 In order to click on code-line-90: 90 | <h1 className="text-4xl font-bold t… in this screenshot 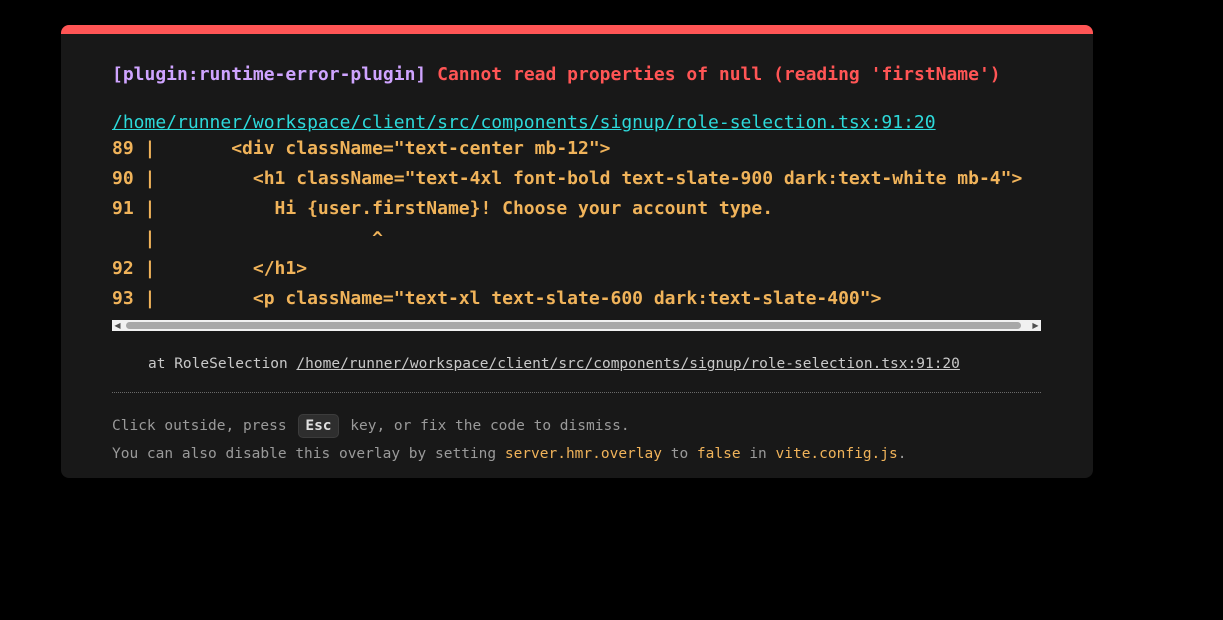, I will do `click(567, 178)`.